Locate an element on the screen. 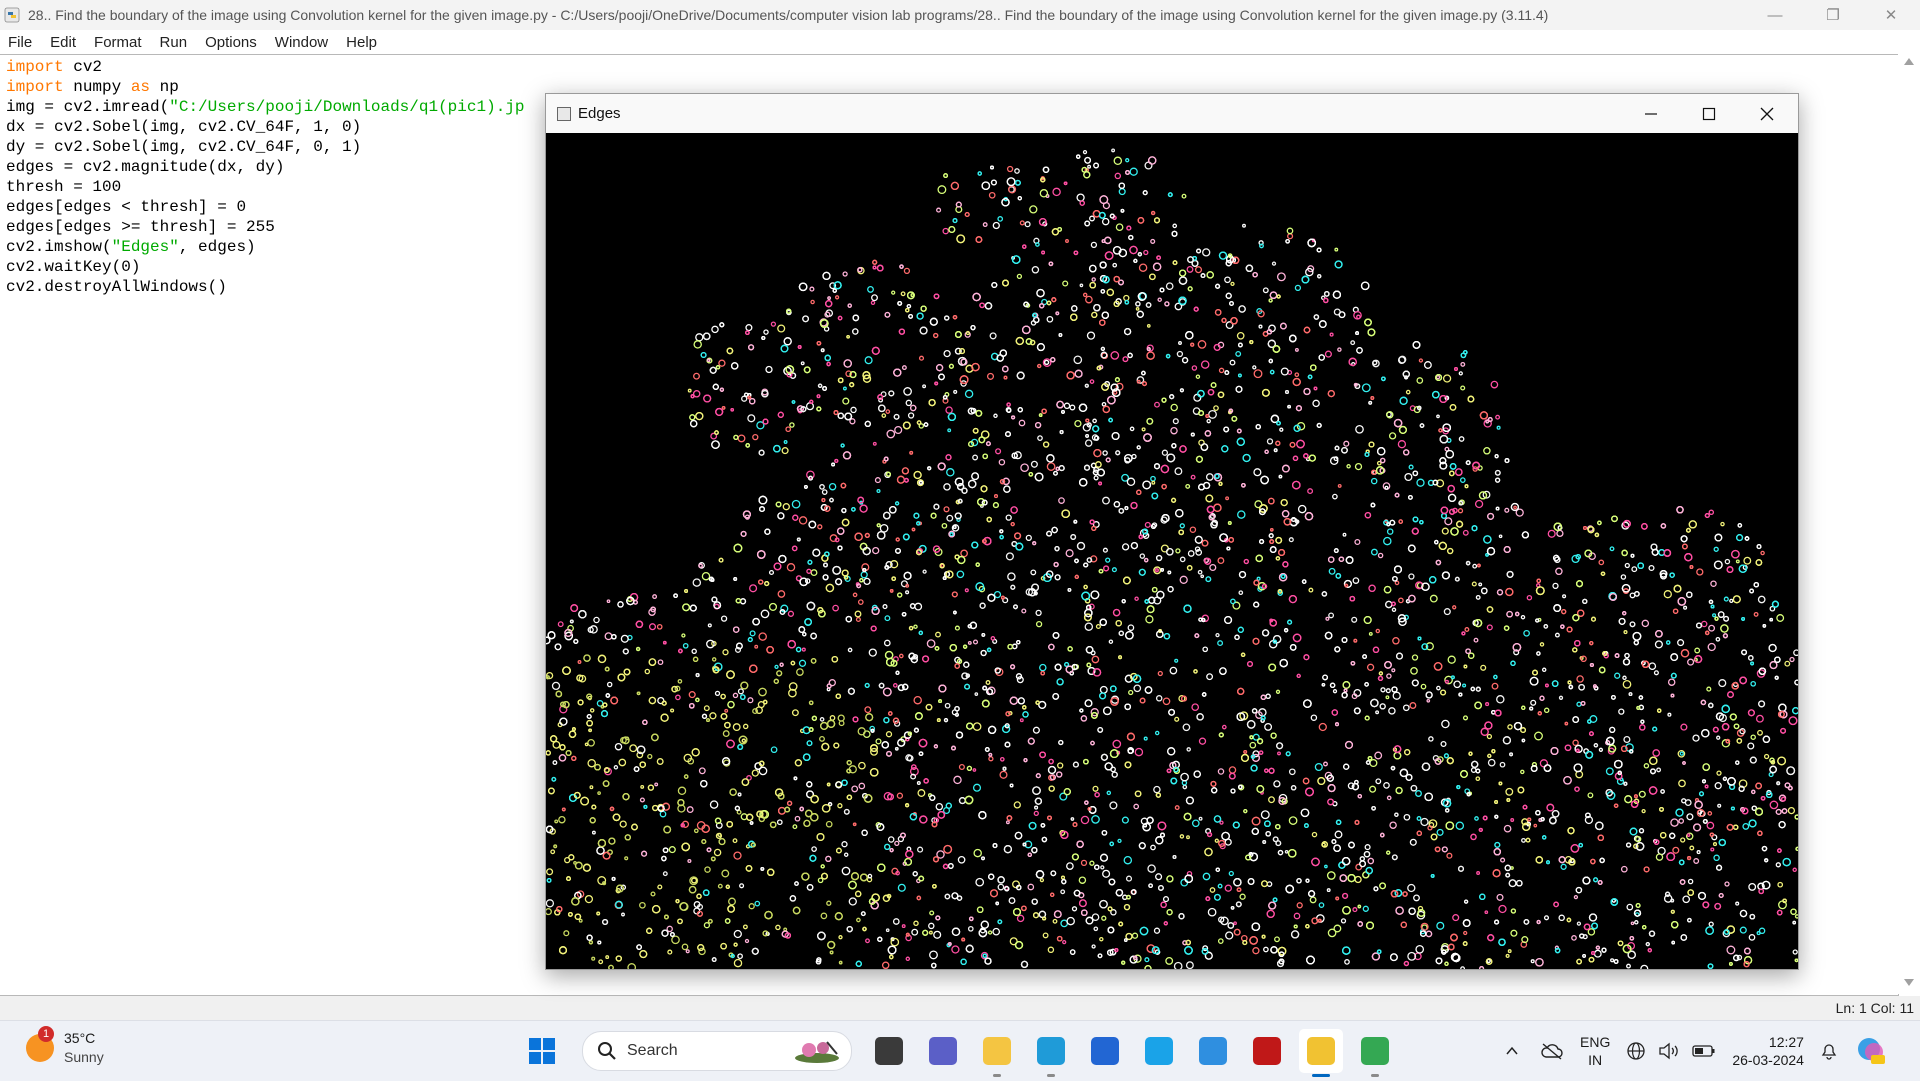 This screenshot has width=1920, height=1081. start-button is located at coordinates (542, 1051).